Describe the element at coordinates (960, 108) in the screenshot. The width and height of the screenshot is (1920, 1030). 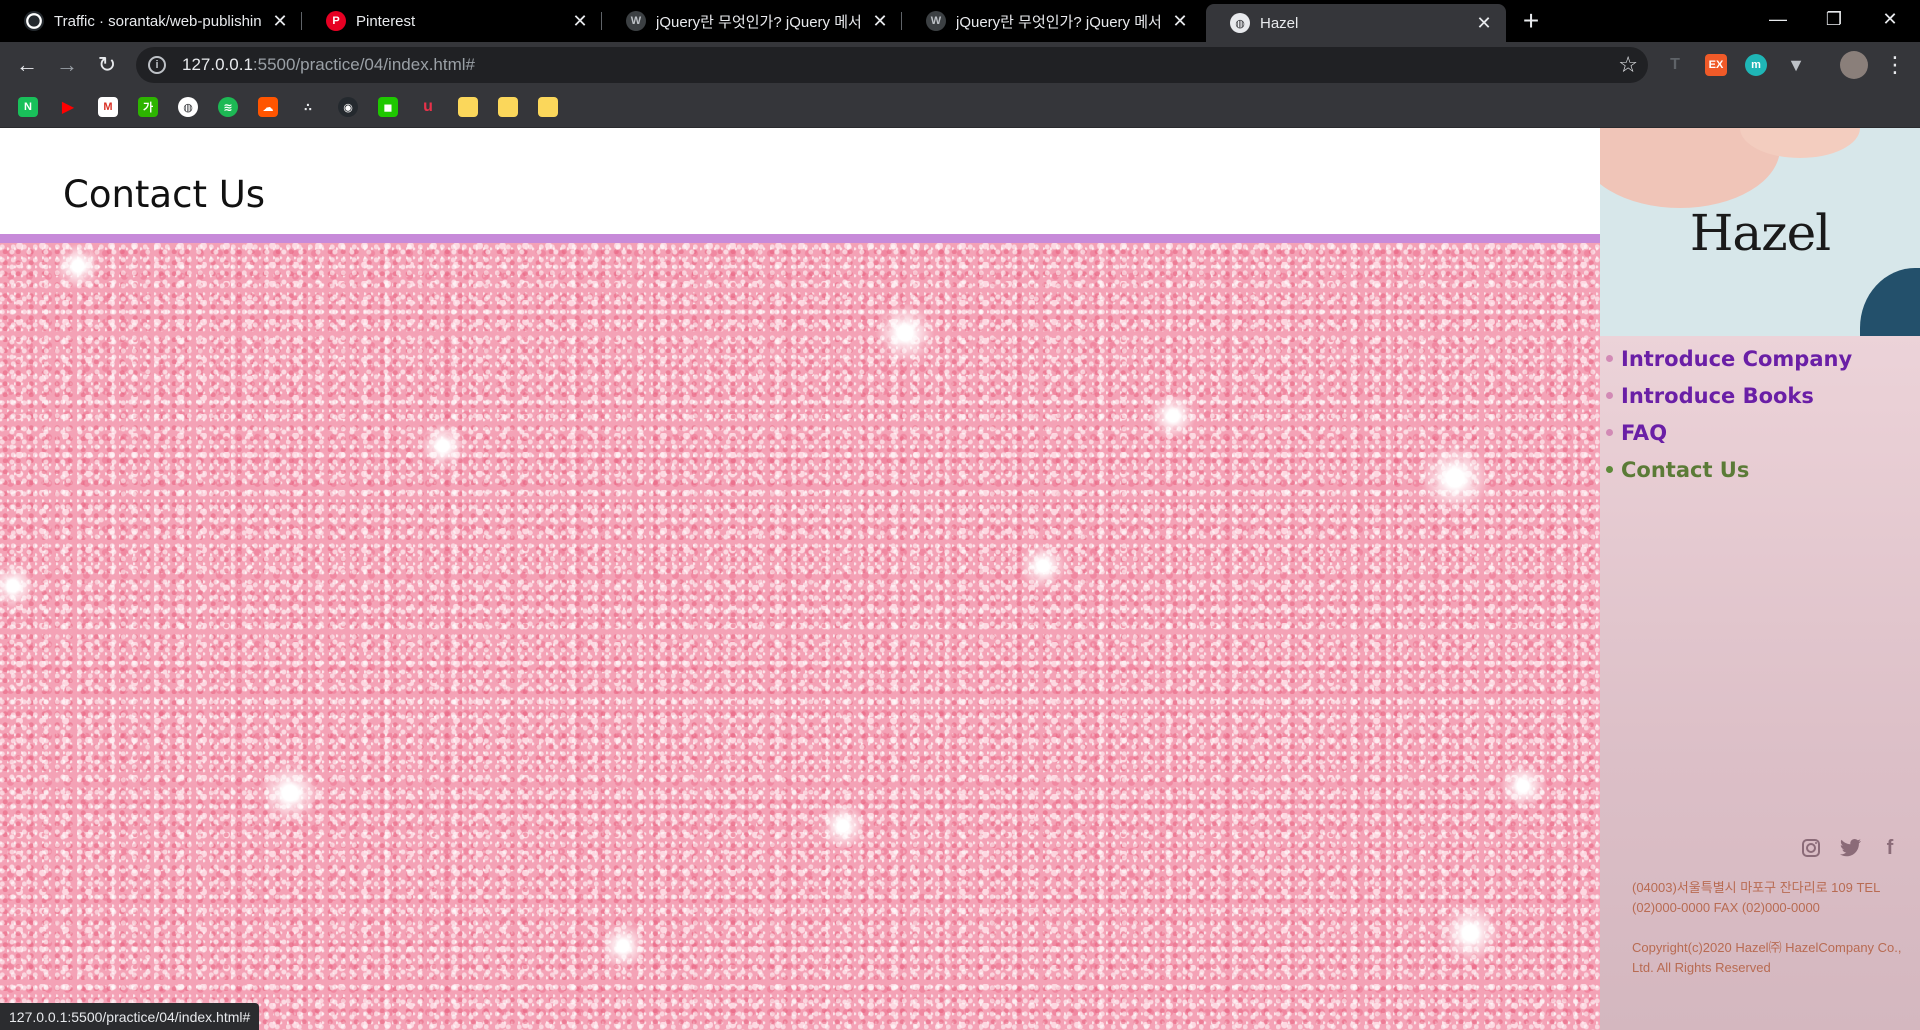
I see `bookmarks-bar: N ▶ M 가 ◍ ≋ ☁ ∴ ◉ ◼ u` at that location.